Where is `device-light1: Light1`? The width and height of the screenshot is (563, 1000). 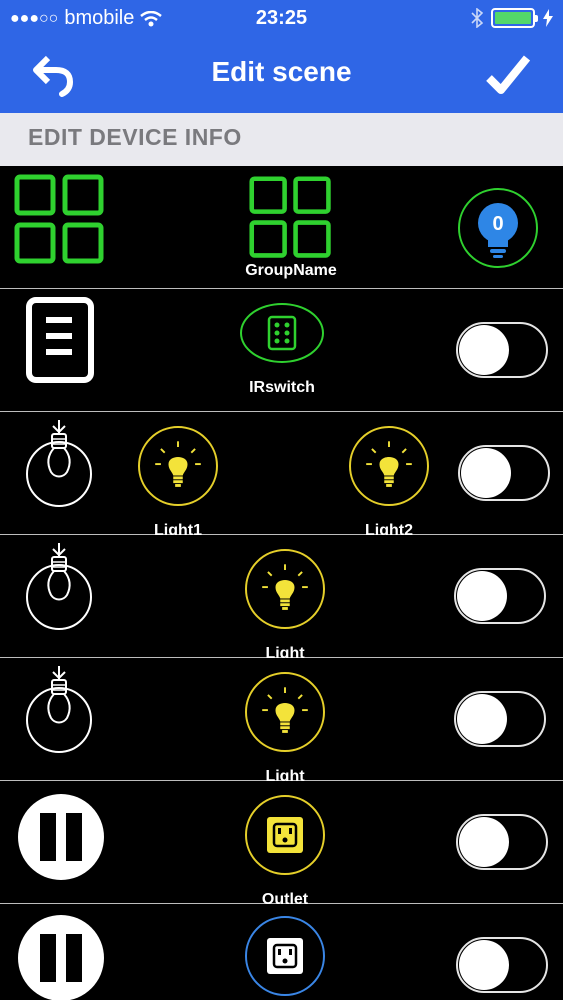 device-light1: Light1 is located at coordinates (178, 483).